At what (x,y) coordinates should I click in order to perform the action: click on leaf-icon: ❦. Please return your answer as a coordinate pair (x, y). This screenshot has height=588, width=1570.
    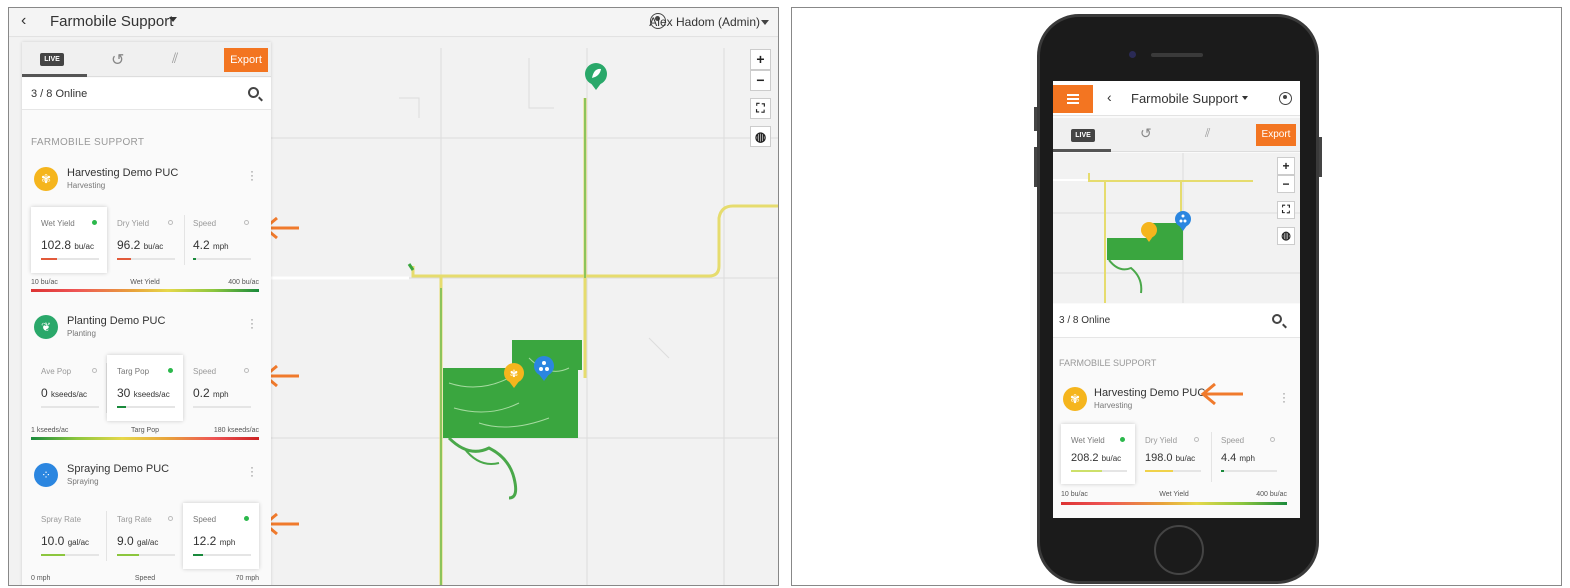
    Looking at the image, I should click on (46, 327).